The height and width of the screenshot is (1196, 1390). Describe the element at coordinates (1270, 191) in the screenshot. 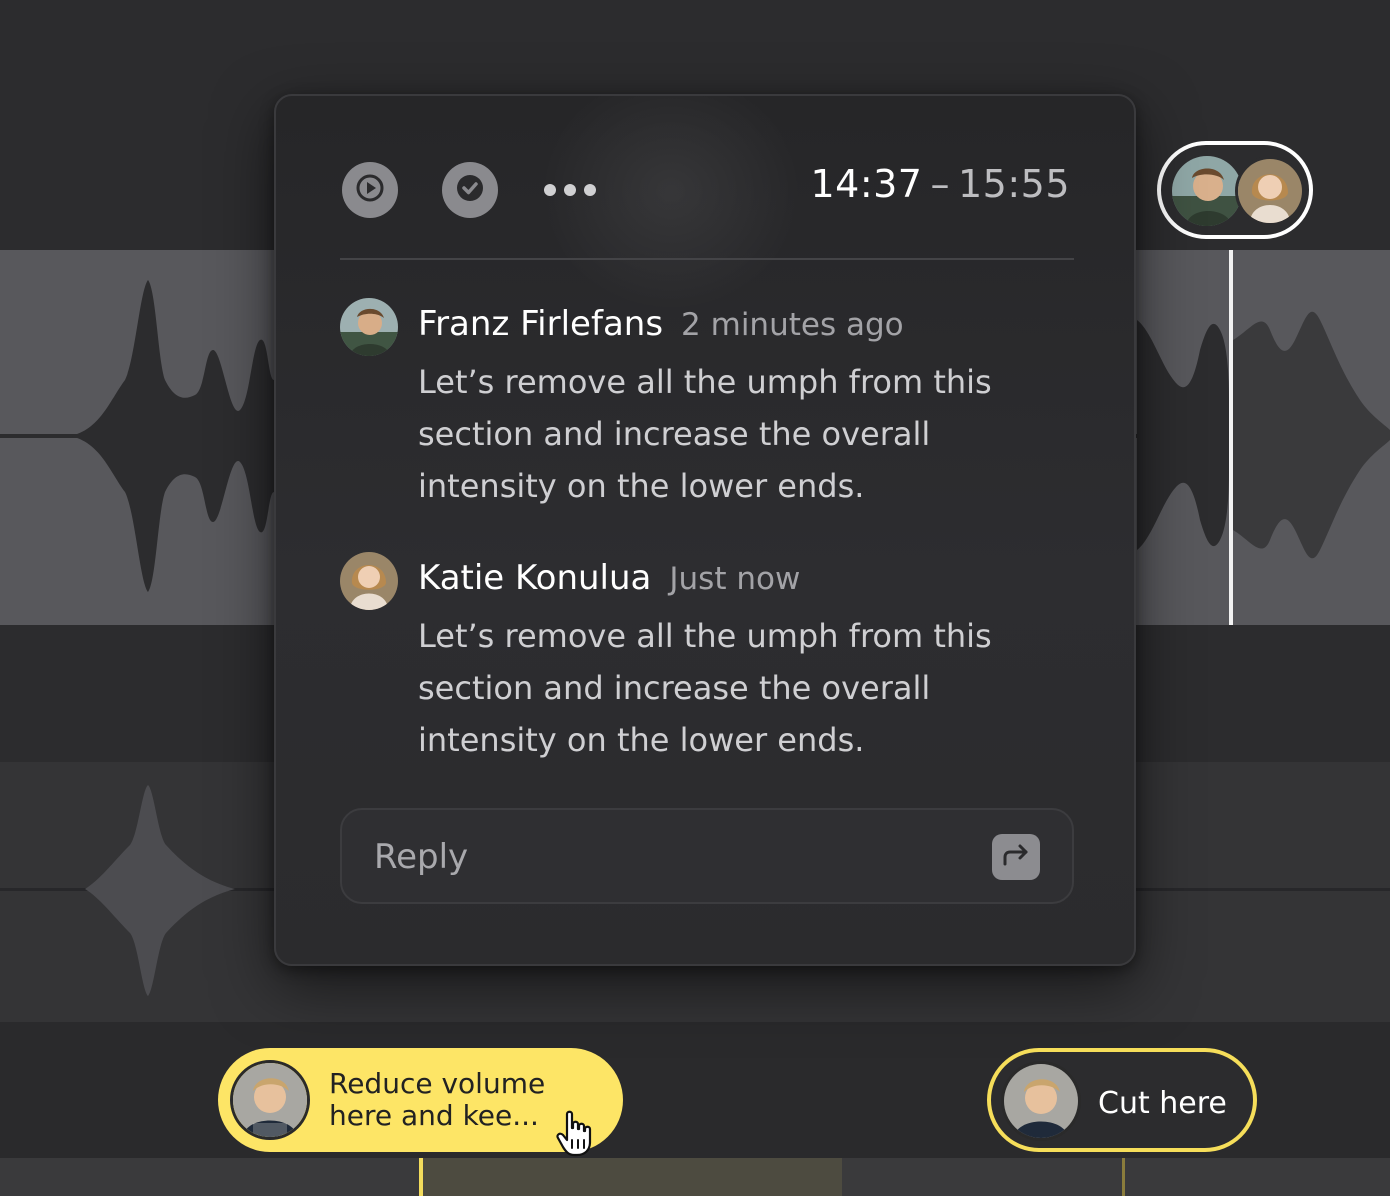

I see `avatar-katie` at that location.